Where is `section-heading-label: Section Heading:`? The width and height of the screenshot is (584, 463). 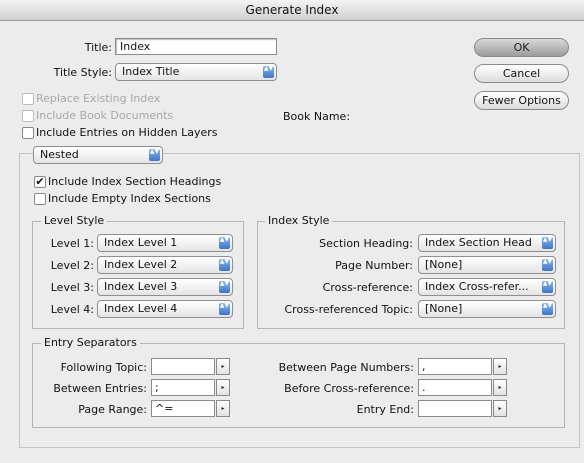 section-heading-label: Section Heading: is located at coordinates (366, 243).